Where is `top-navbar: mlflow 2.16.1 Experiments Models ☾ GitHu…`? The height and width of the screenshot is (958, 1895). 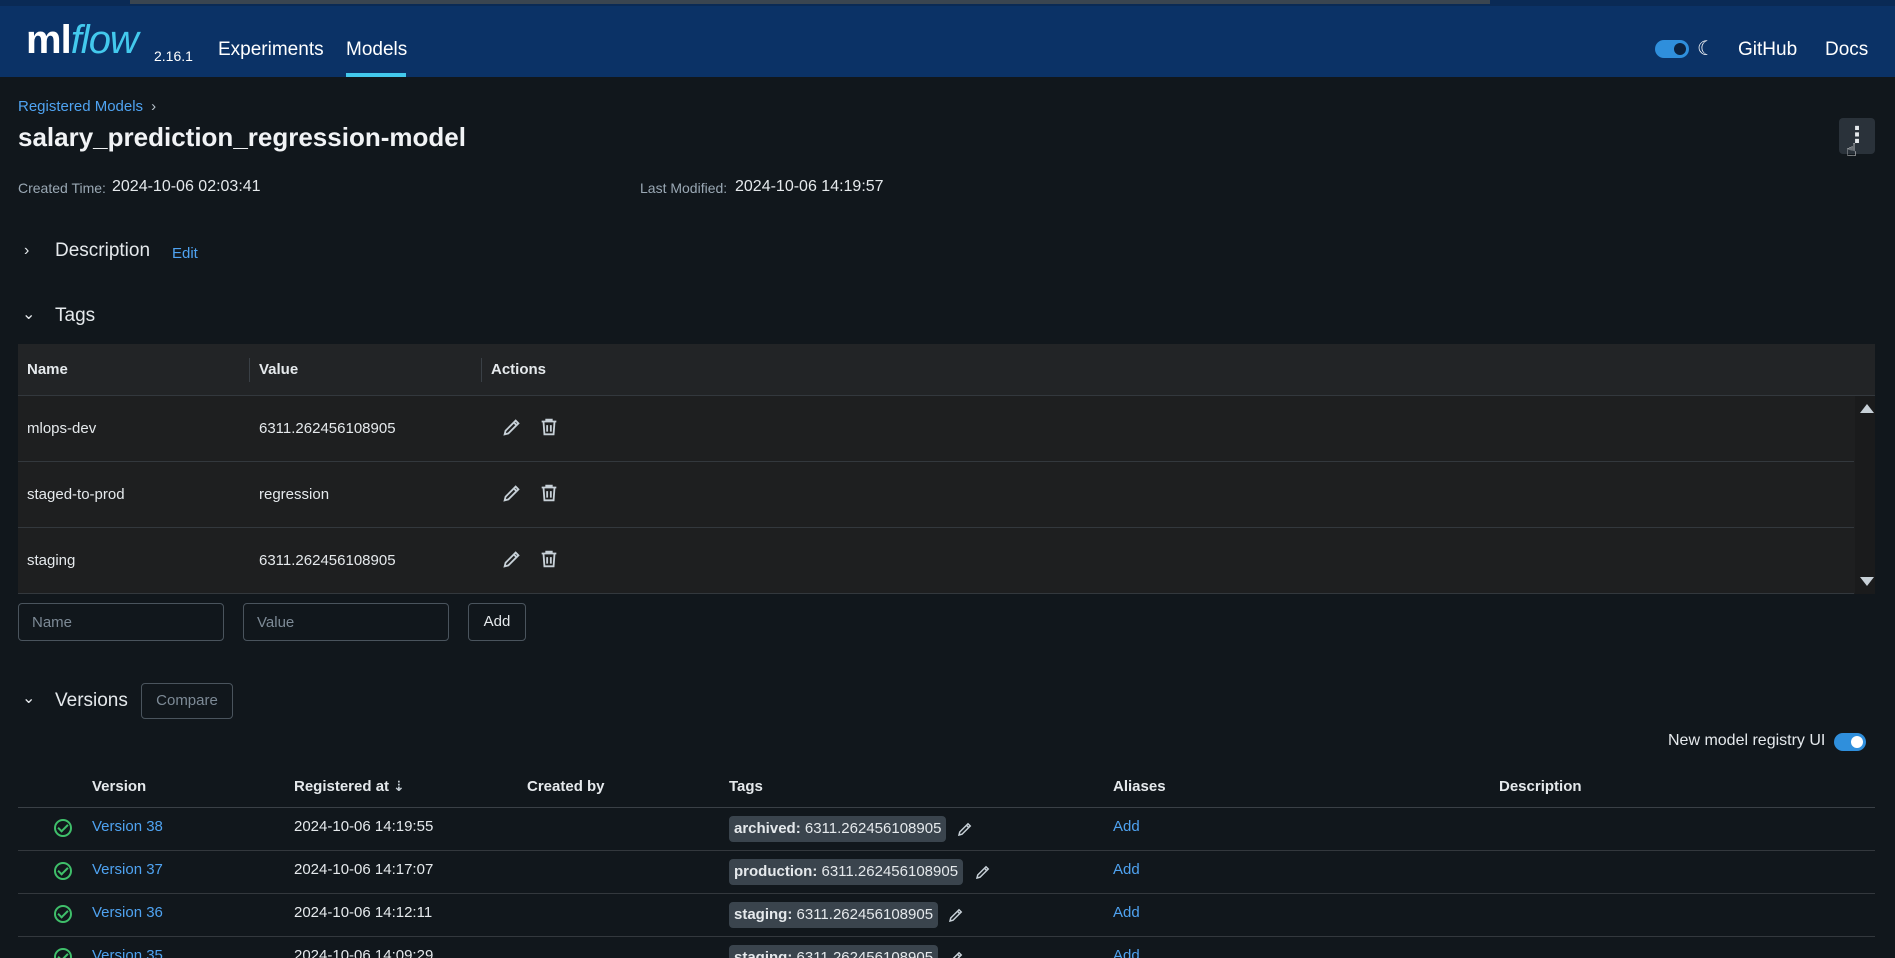 top-navbar: mlflow 2.16.1 Experiments Models ☾ GitHu… is located at coordinates (947, 38).